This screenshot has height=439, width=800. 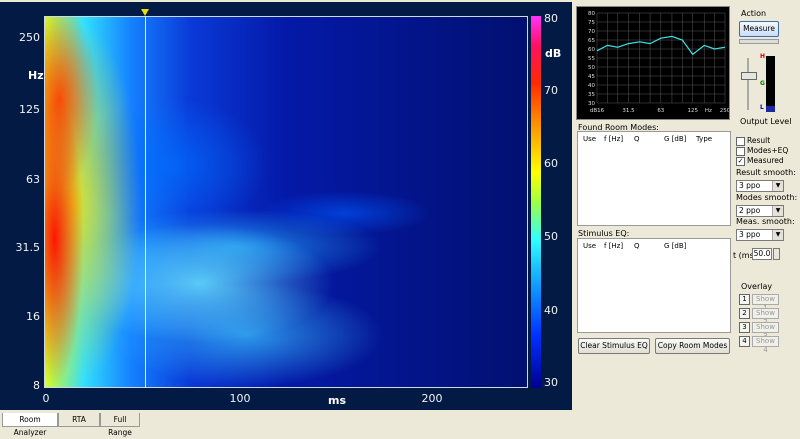 I want to click on y-tick-label: 70, so click(x=591, y=32).